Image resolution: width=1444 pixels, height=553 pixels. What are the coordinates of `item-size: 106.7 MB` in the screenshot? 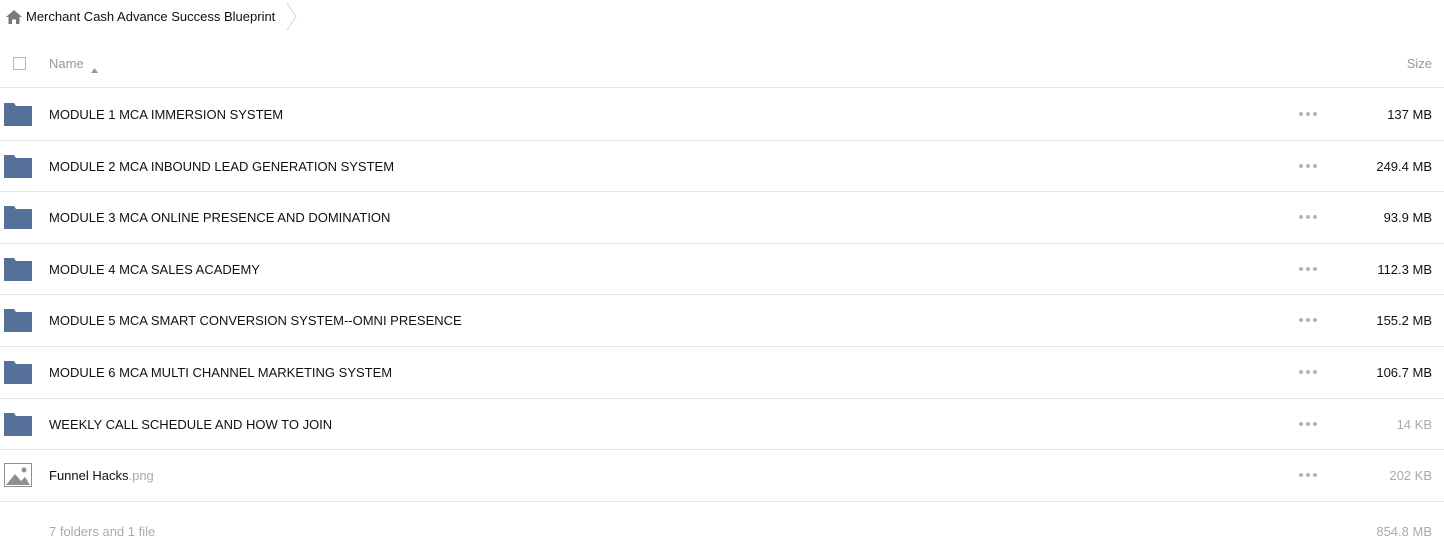 It's located at (1404, 372).